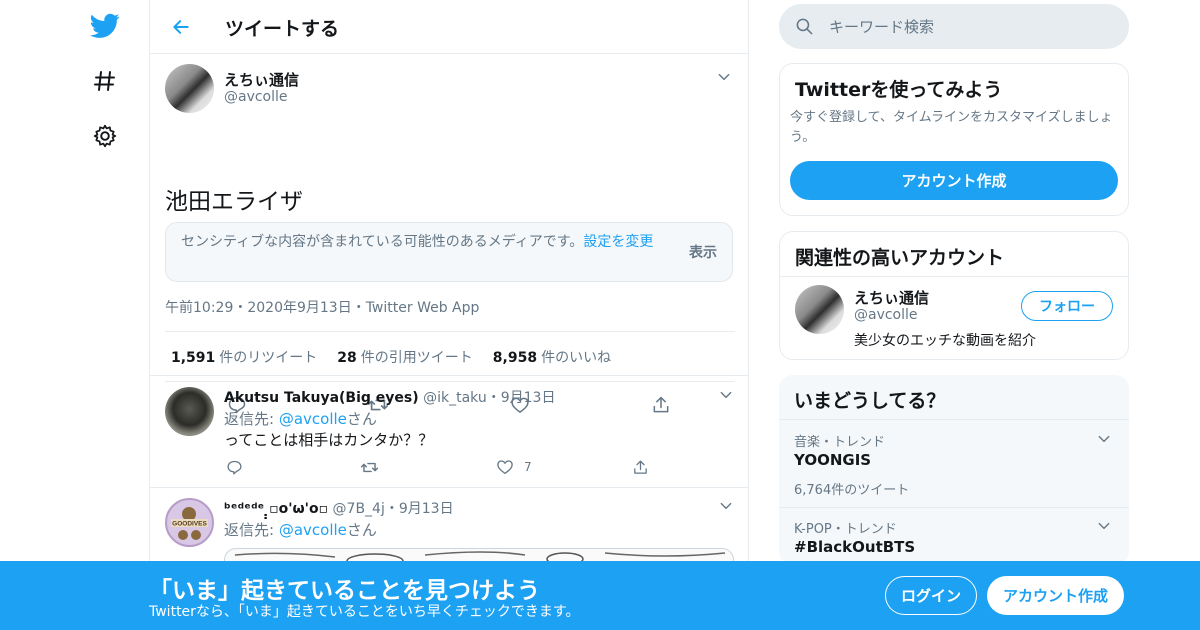 The width and height of the screenshot is (1200, 630). What do you see at coordinates (804, 28) in the screenshot?
I see `search-icon` at bounding box center [804, 28].